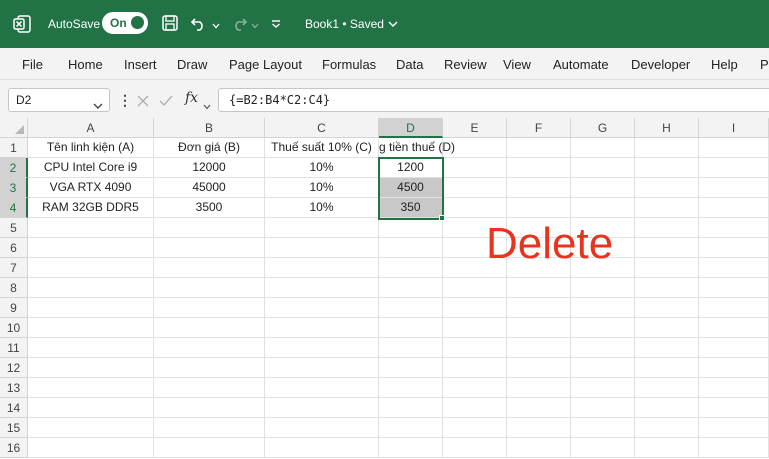 The width and height of the screenshot is (769, 459). I want to click on cell-d8, so click(411, 288).